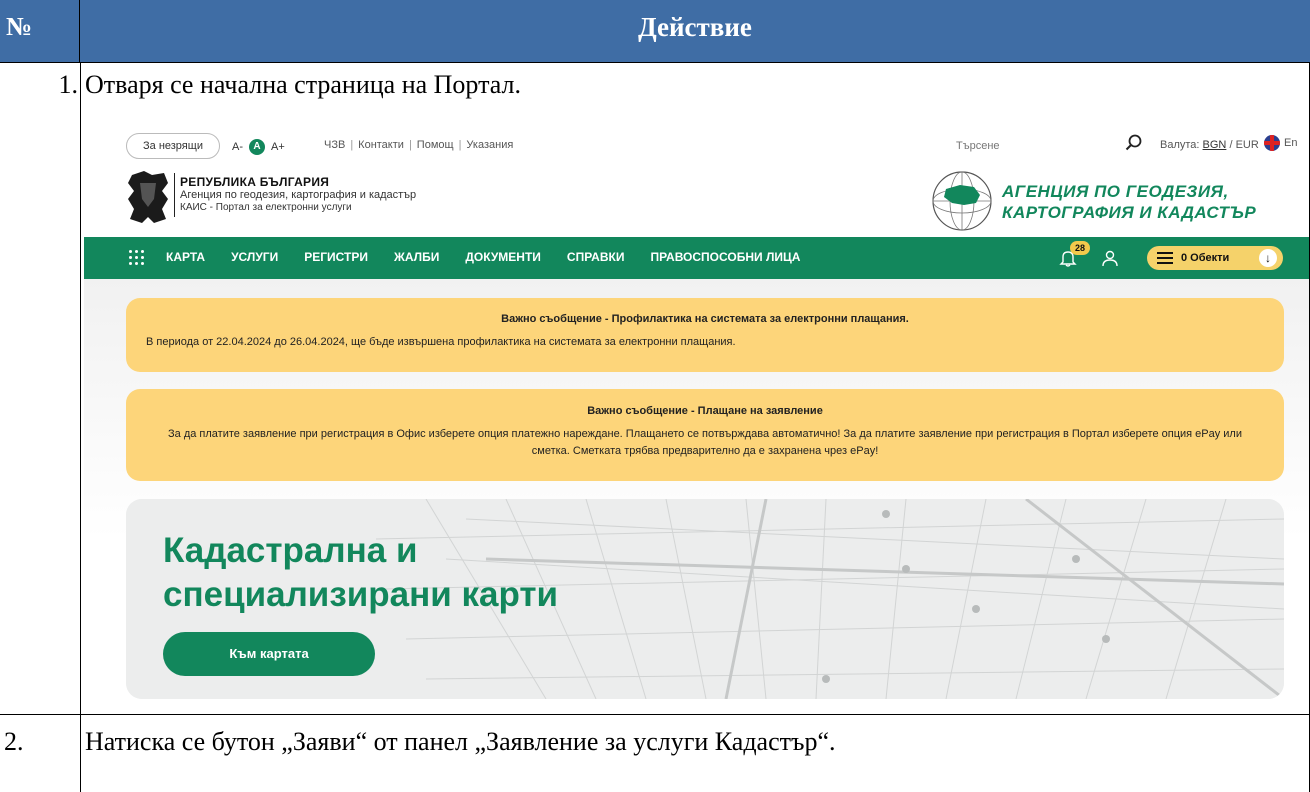 This screenshot has width=1310, height=792. I want to click on hero-title-line2: специализирани карти, so click(361, 594).